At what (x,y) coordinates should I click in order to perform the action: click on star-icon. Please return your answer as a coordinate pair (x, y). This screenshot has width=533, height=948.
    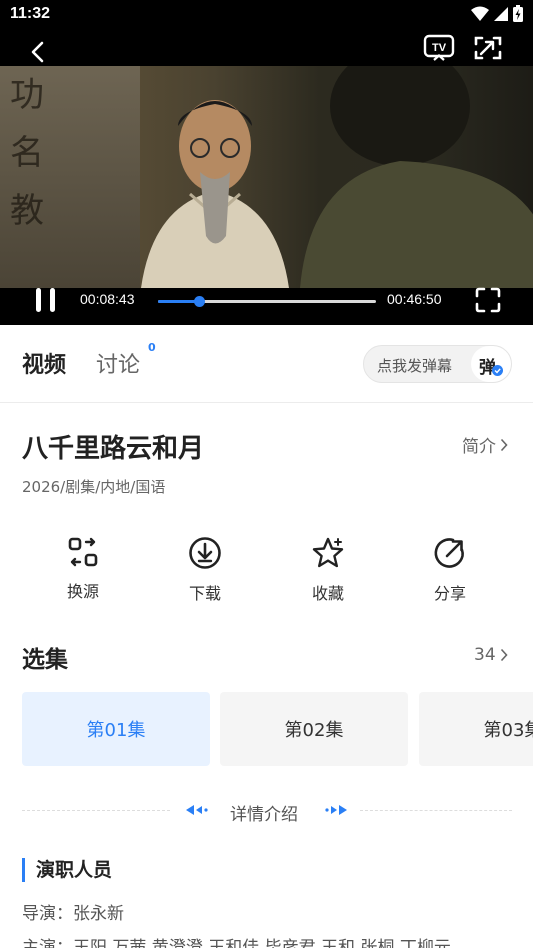
    Looking at the image, I should click on (328, 552).